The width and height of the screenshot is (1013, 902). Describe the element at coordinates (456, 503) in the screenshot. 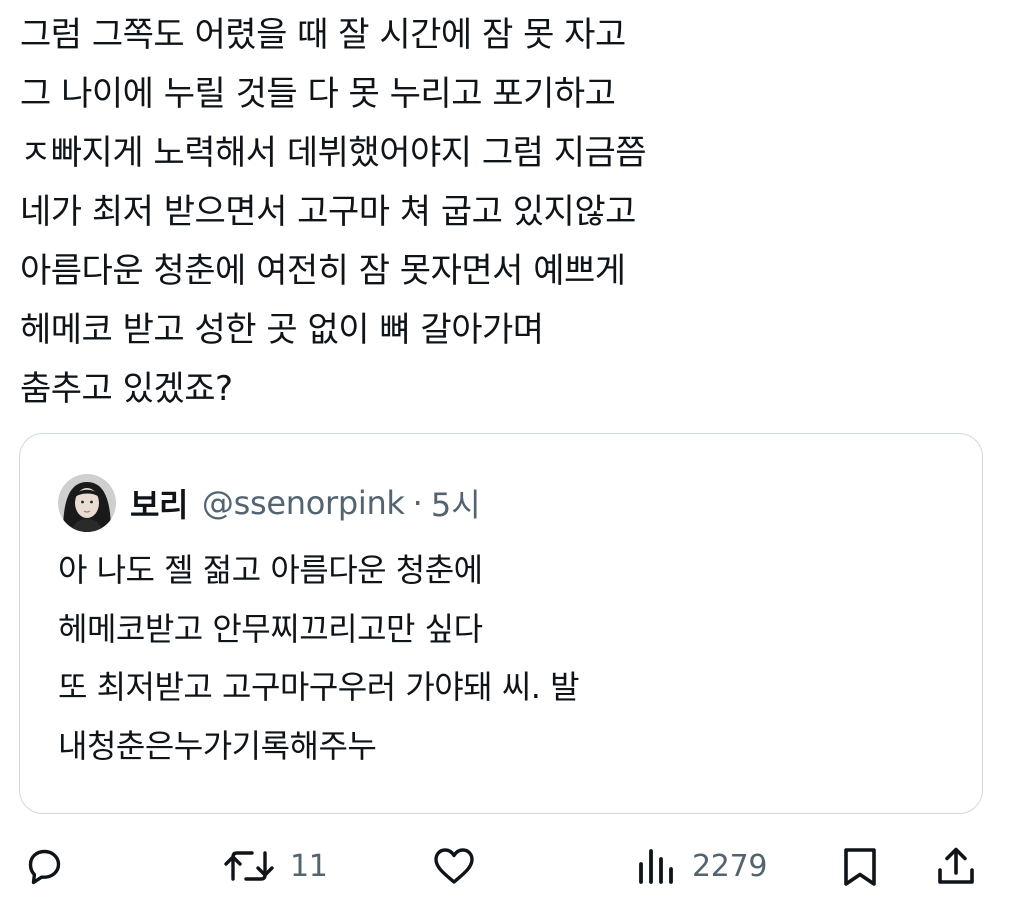

I see `quoted-post-time: 5시` at that location.